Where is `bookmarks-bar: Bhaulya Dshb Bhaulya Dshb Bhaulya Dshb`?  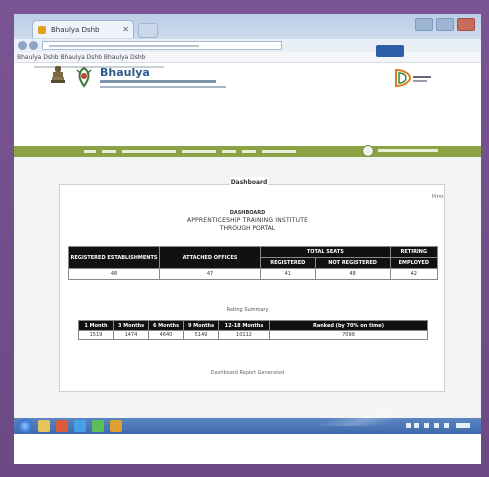
bookmarks-bar: Bhaulya Dshb Bhaulya Dshb Bhaulya Dshb is located at coordinates (247, 57).